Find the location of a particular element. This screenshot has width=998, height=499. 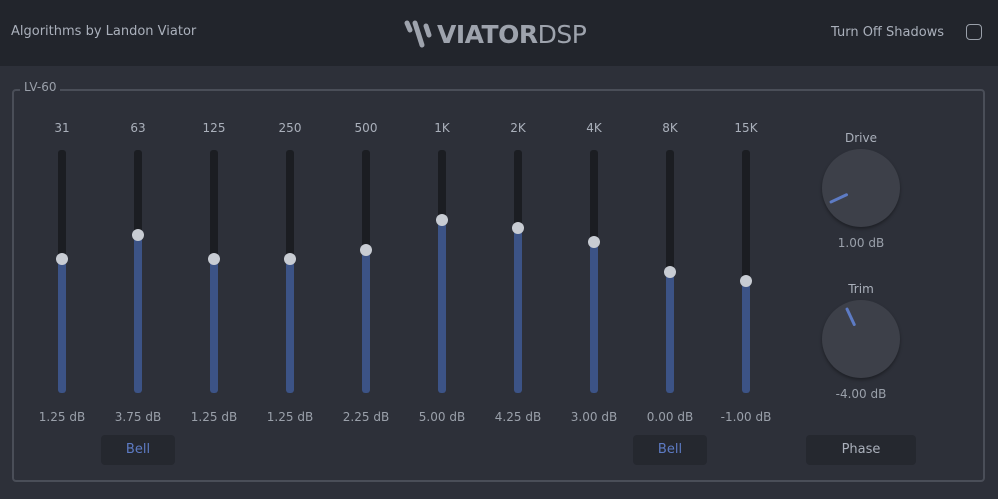

drive-knob is located at coordinates (861, 188).